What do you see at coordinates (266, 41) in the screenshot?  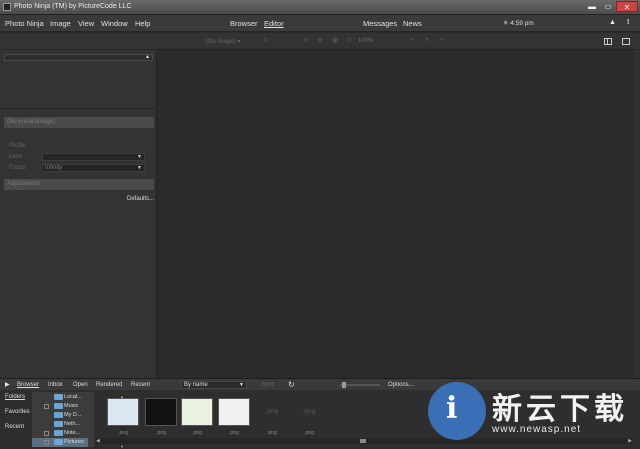 I see `page-number: 1` at bounding box center [266, 41].